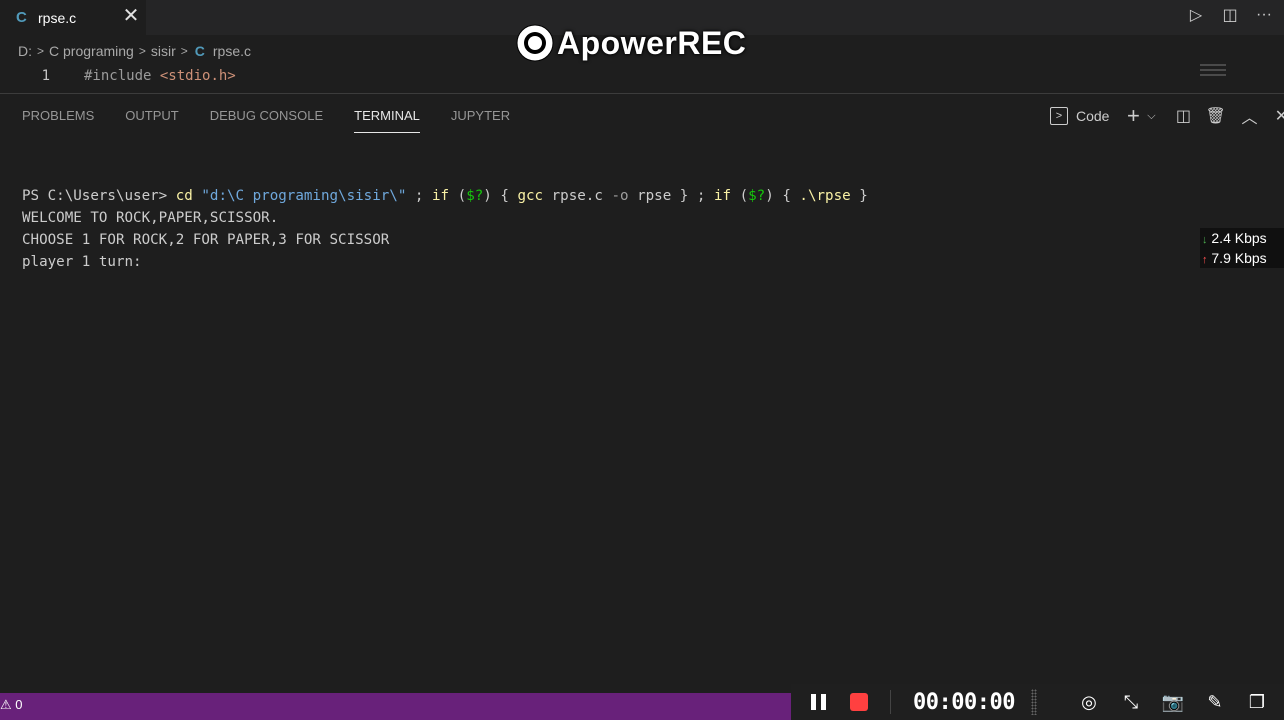 This screenshot has width=1284, height=720. What do you see at coordinates (11, 705) in the screenshot?
I see `warnings-count: ⚠ 0` at bounding box center [11, 705].